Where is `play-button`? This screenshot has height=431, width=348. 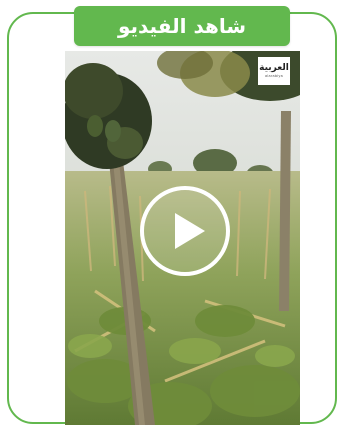 play-button is located at coordinates (185, 231).